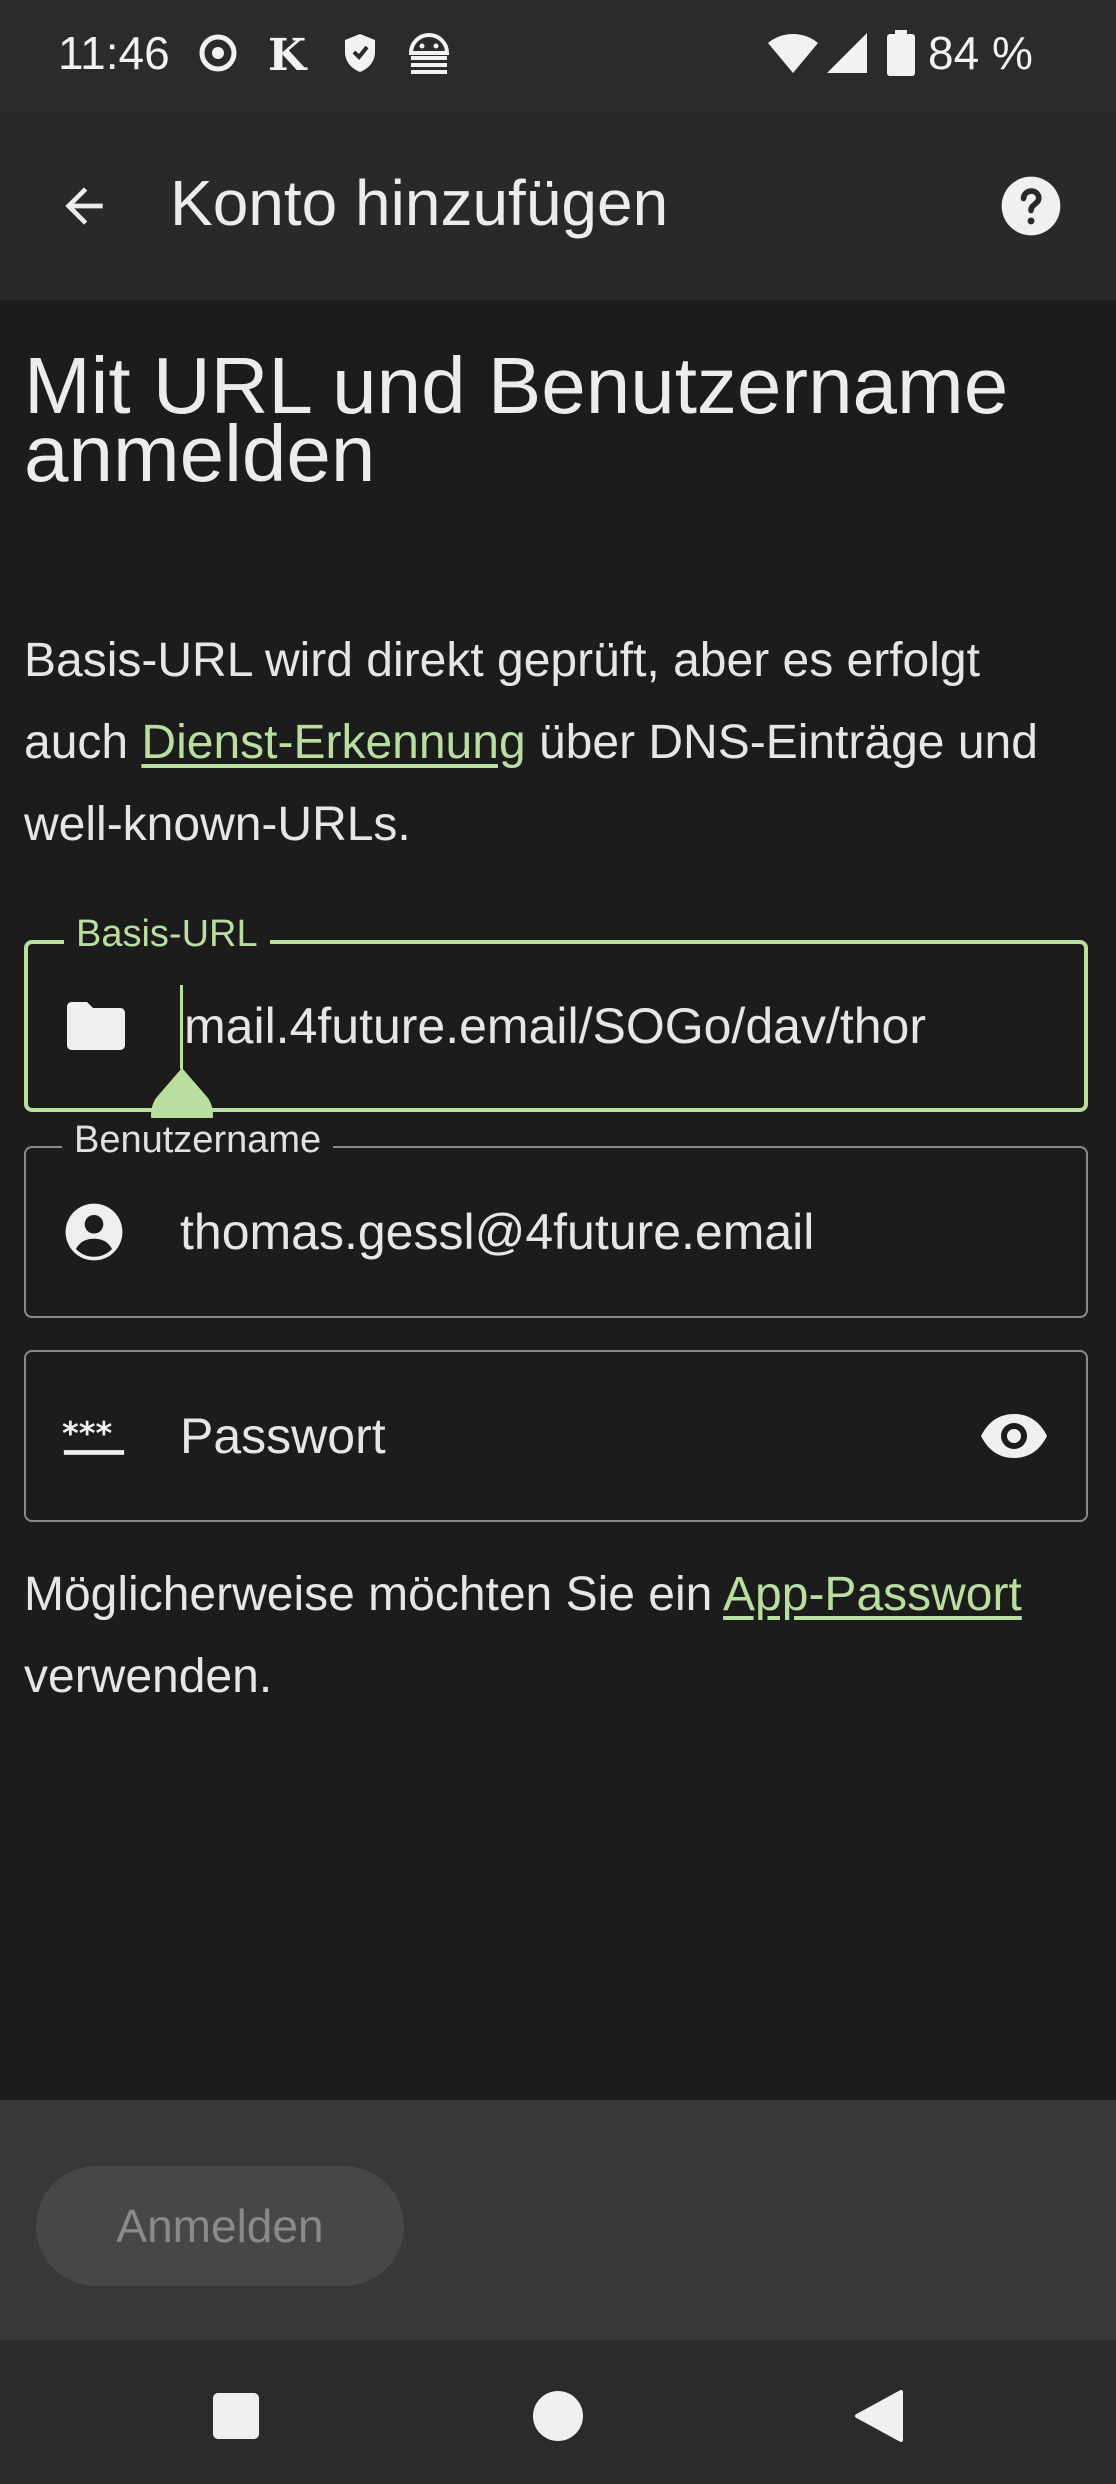 This screenshot has height=2484, width=1116. Describe the element at coordinates (901, 53) in the screenshot. I see `battery-icon` at that location.